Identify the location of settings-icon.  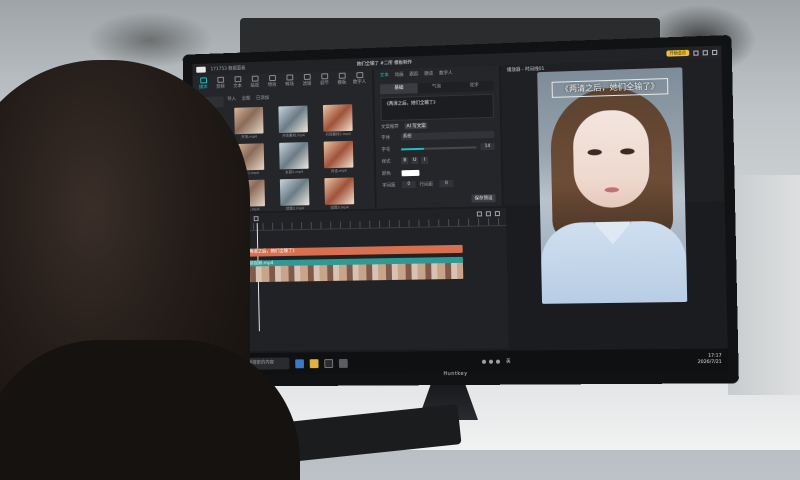
(343, 363).